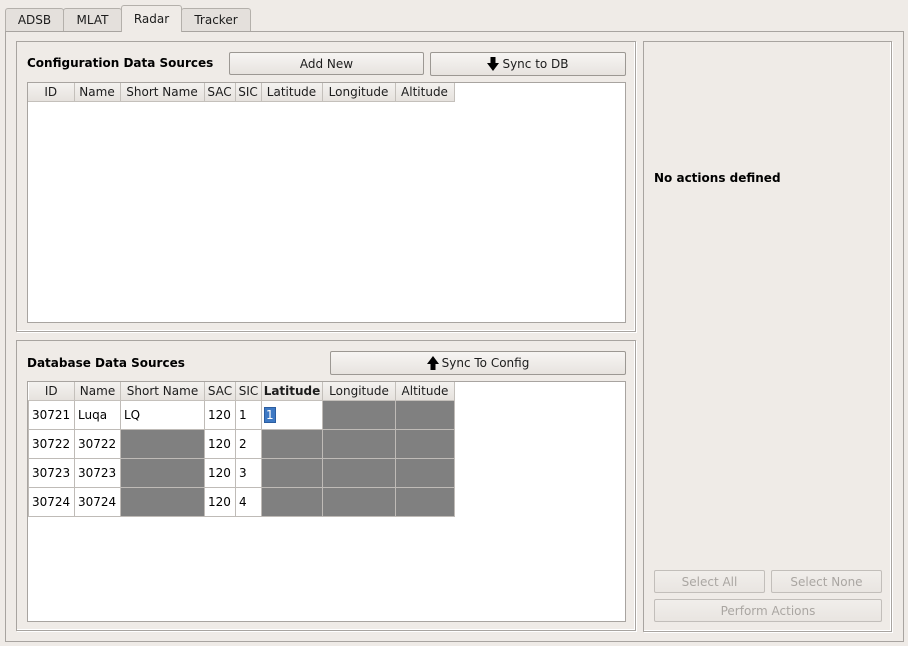 Image resolution: width=908 pixels, height=646 pixels. I want to click on select-none-button: Select None, so click(826, 581).